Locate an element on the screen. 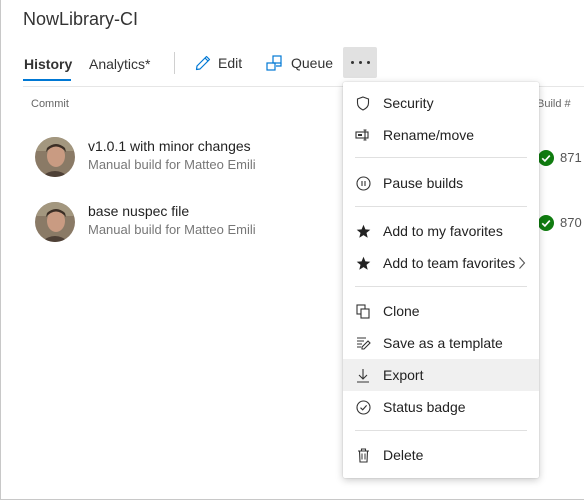  column-header-commit: Commit is located at coordinates (50, 104).